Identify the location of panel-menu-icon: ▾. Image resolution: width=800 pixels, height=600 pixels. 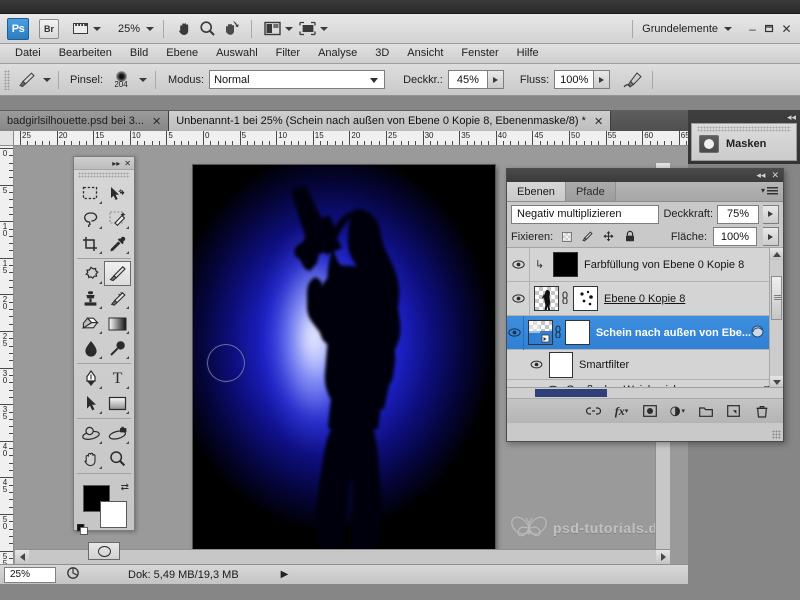
(769, 190).